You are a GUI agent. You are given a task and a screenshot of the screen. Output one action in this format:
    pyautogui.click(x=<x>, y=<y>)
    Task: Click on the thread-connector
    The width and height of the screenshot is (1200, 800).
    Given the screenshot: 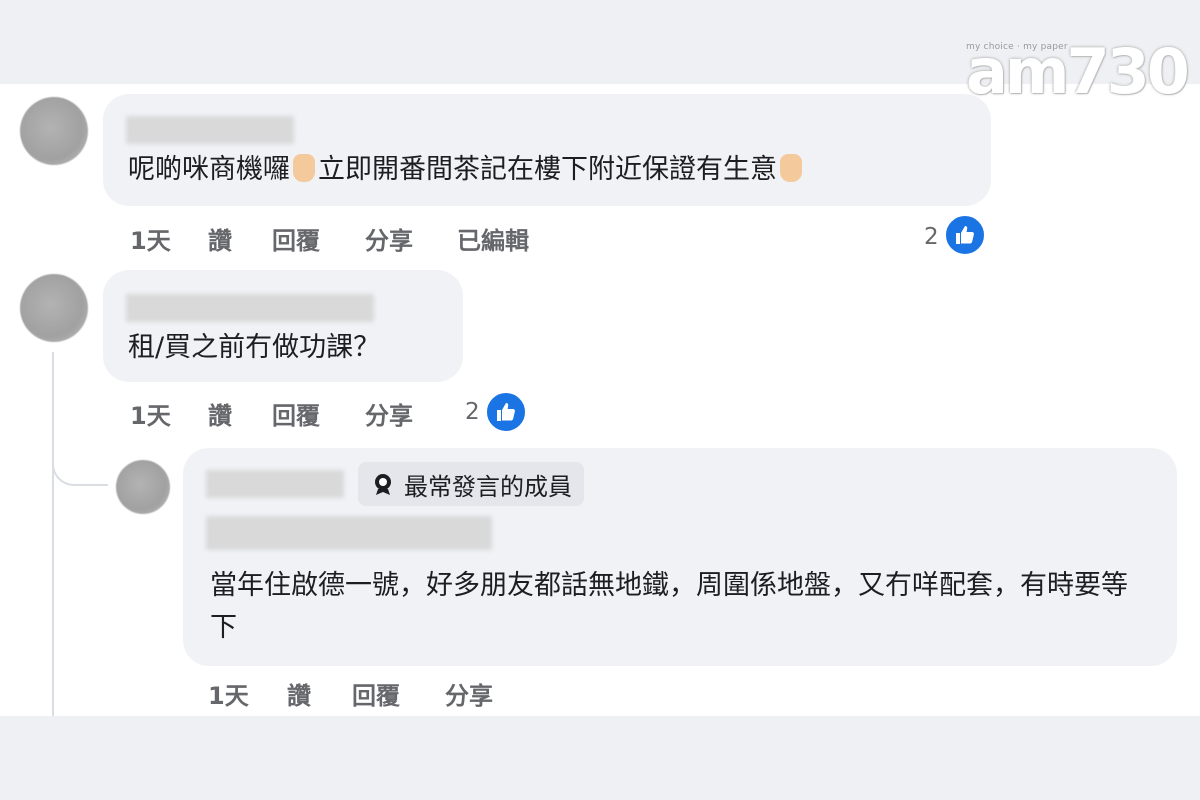 What is the action you would take?
    pyautogui.click(x=80, y=463)
    